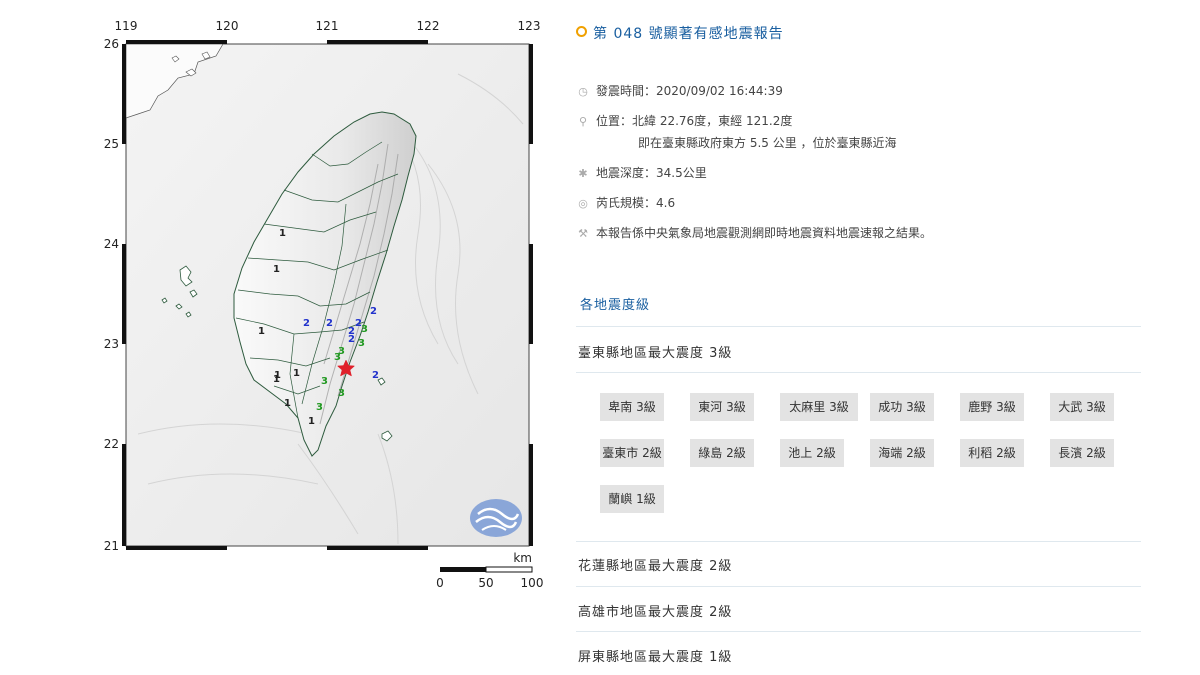 The height and width of the screenshot is (675, 1200). I want to click on cwb-logo-icon, so click(496, 518).